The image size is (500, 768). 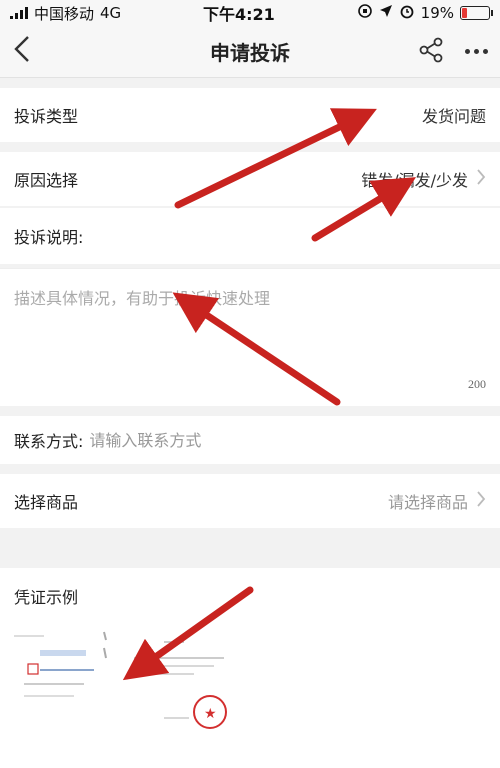 I want to click on description-label: 投诉说明:, so click(x=250, y=236).